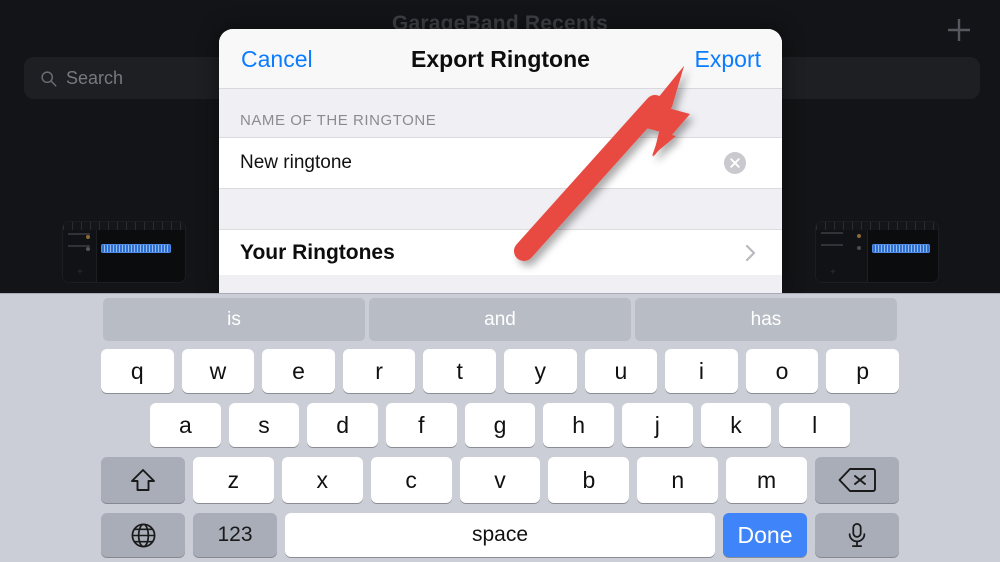  I want to click on keyboard-row-3: z x c v b n m, so click(500, 480).